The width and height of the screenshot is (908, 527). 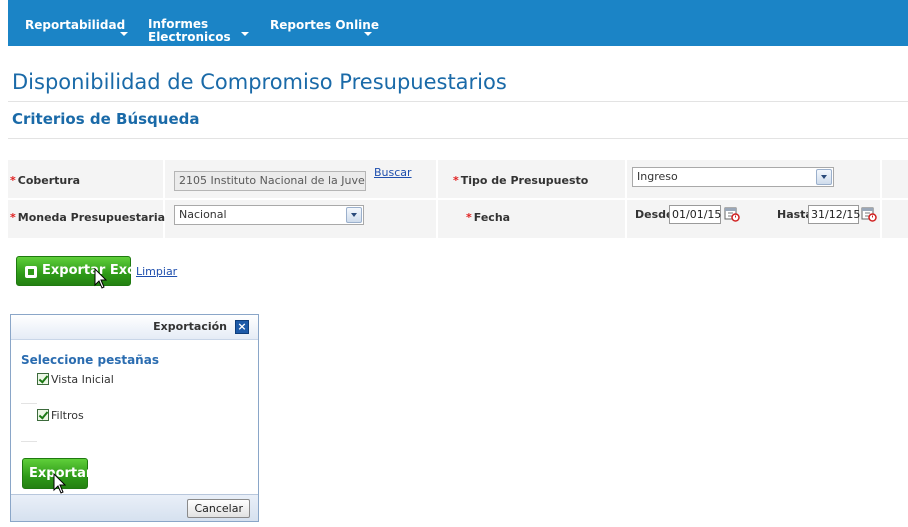 I want to click on nav-item-reportes-online: Reportes Online, so click(x=324, y=25).